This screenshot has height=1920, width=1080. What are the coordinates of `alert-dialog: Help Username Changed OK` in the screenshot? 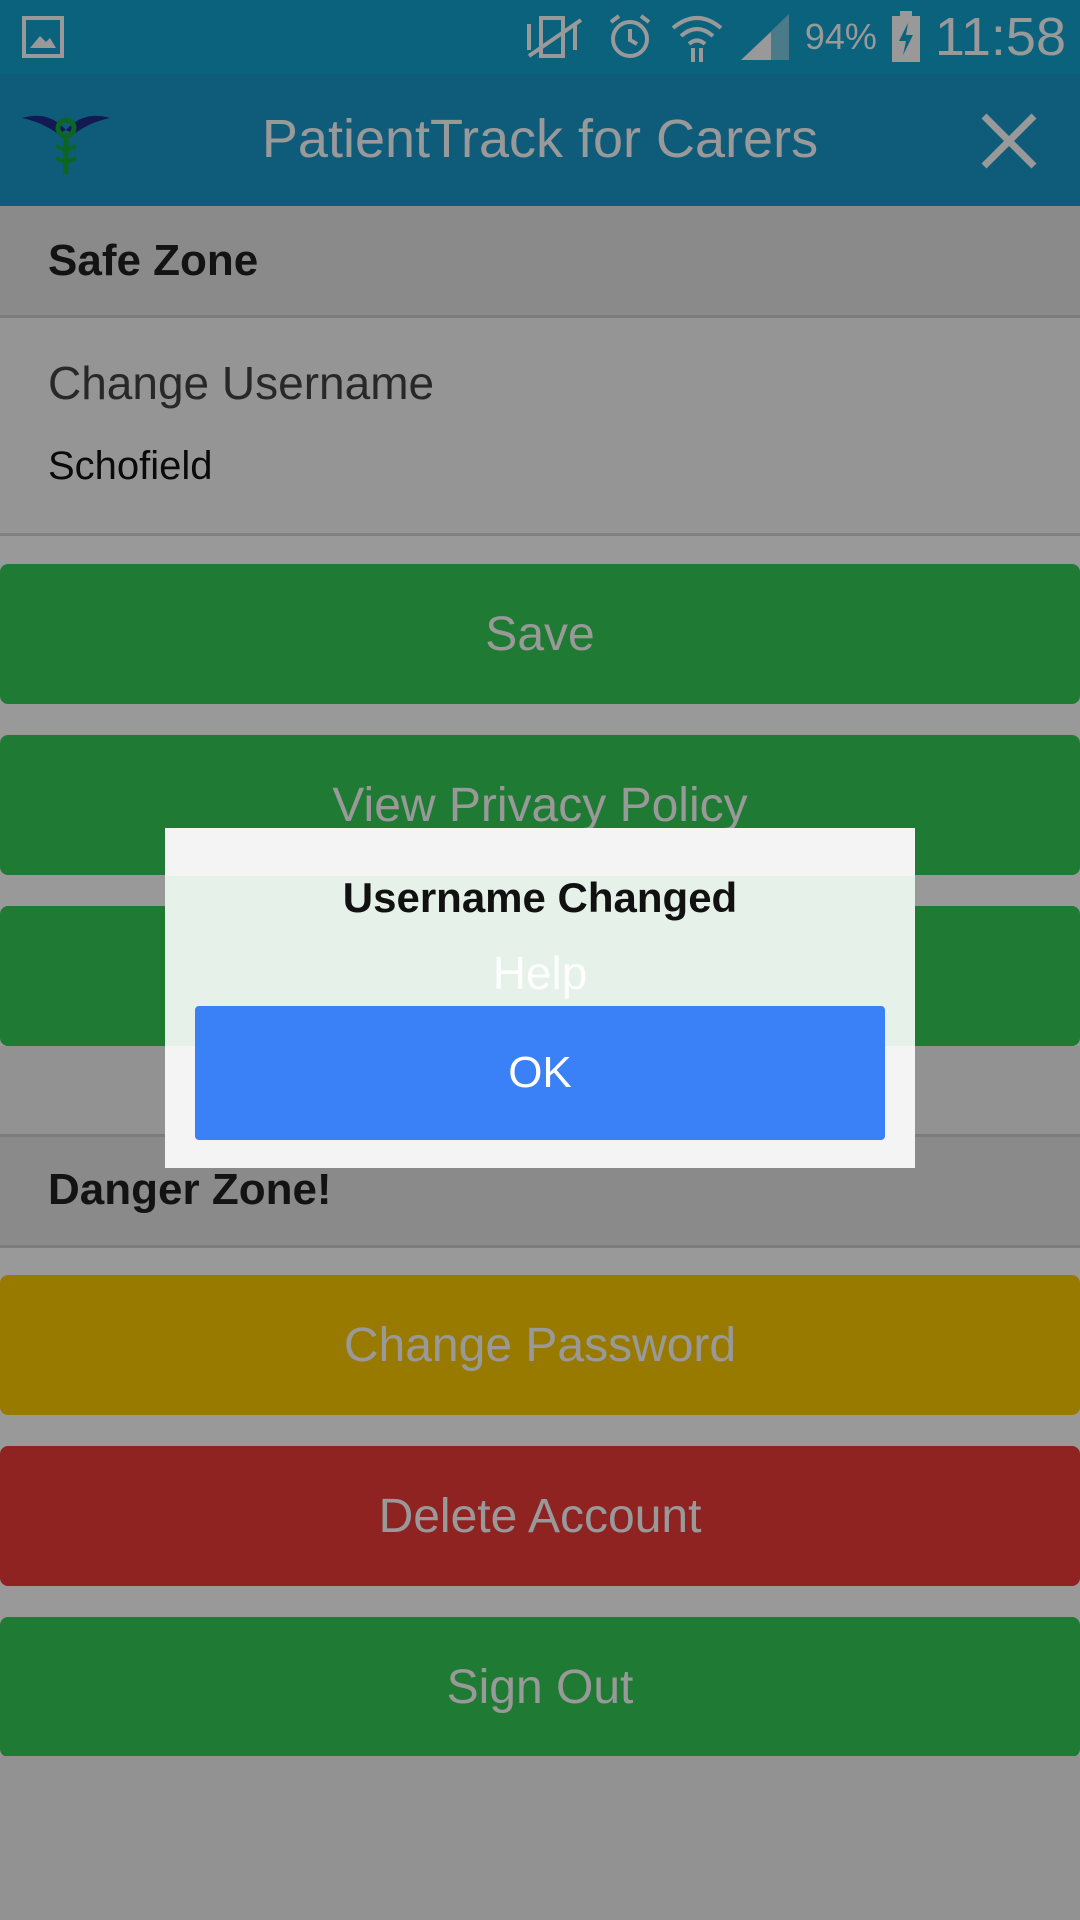 It's located at (540, 998).